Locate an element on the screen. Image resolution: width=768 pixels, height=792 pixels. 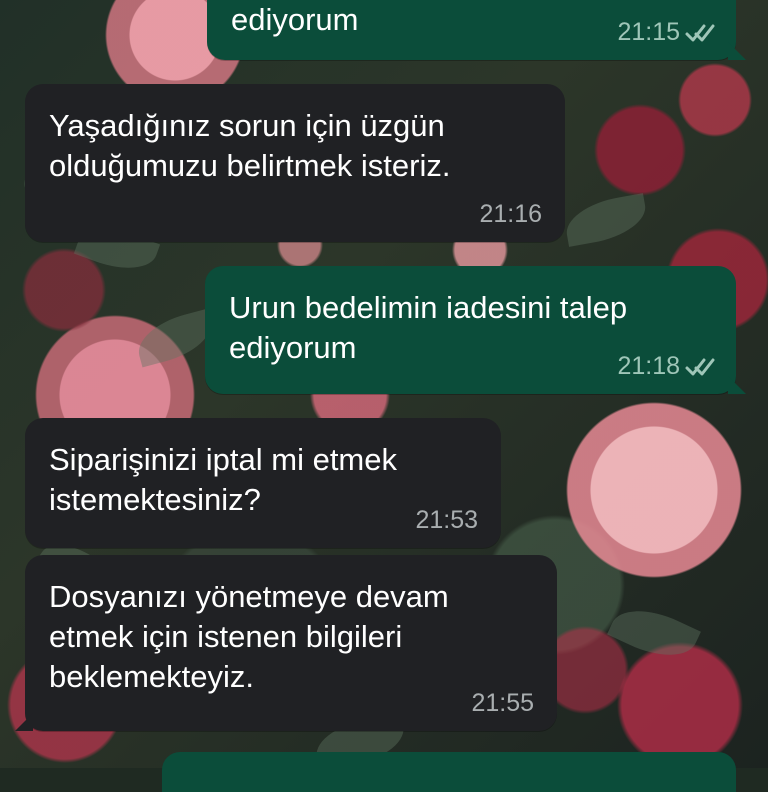
incoming-bubble-tail is located at coordinates (24, 722).